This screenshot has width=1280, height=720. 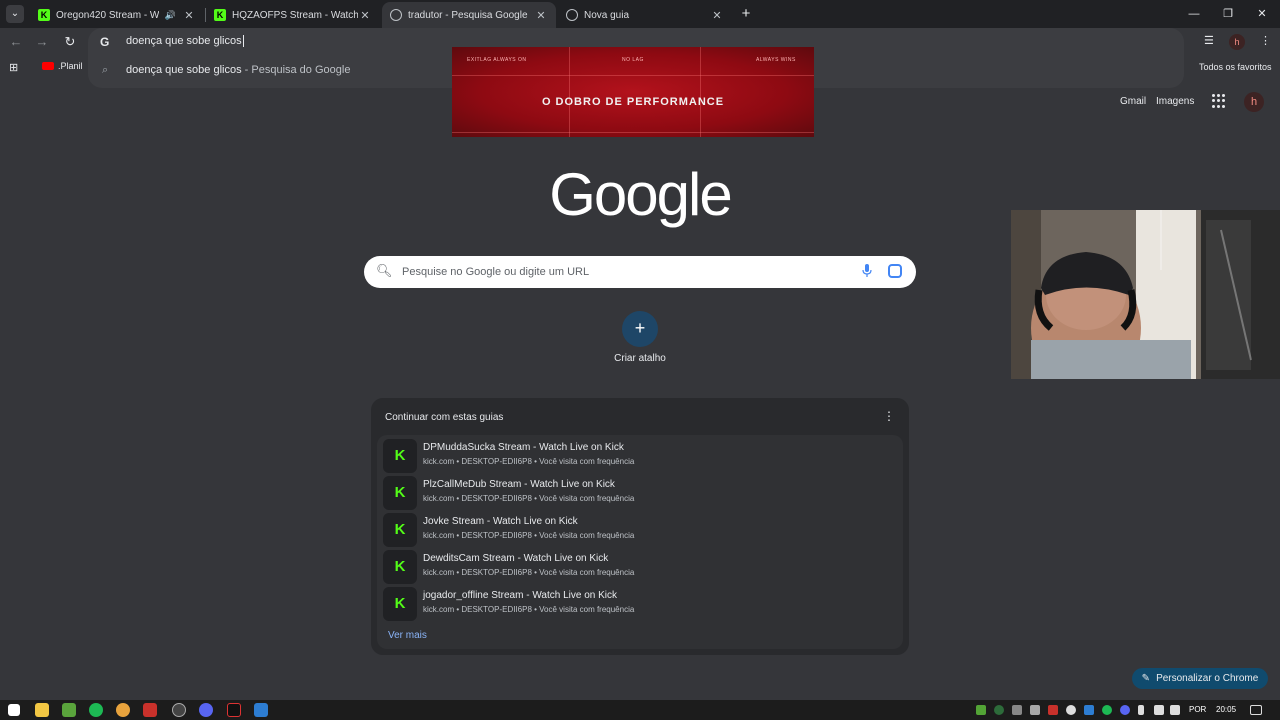 What do you see at coordinates (70, 42) in the screenshot?
I see `reload-button: ↻` at bounding box center [70, 42].